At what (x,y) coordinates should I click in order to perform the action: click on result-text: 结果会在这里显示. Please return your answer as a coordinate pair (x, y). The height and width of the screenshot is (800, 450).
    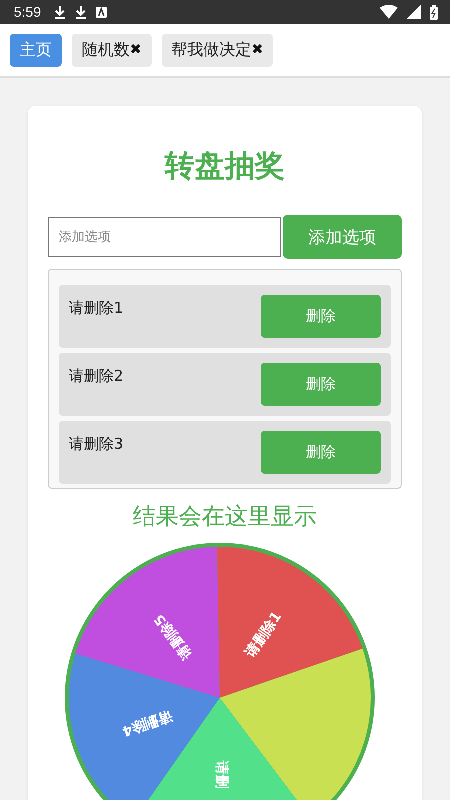
    Looking at the image, I should click on (225, 517).